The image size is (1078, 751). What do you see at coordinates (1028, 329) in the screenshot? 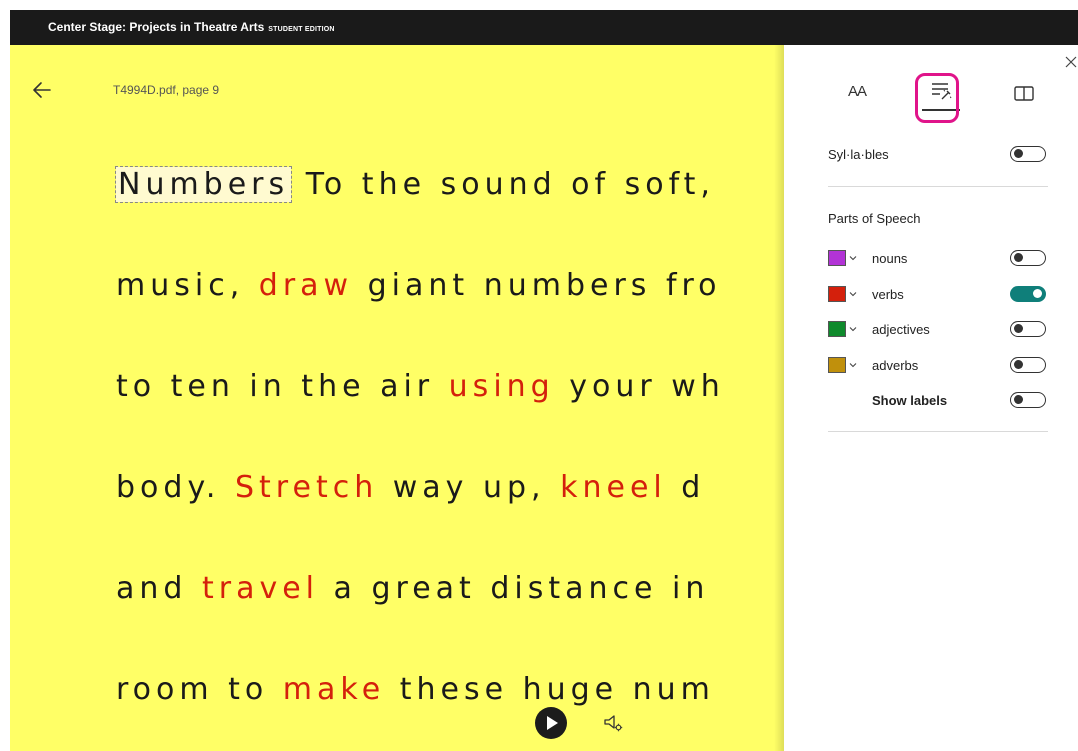
I see `adjectives-toggle` at bounding box center [1028, 329].